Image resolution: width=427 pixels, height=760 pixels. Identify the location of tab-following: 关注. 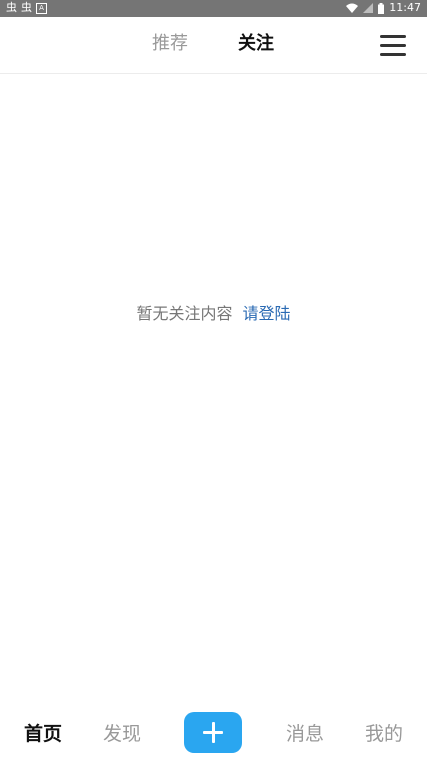
(256, 44).